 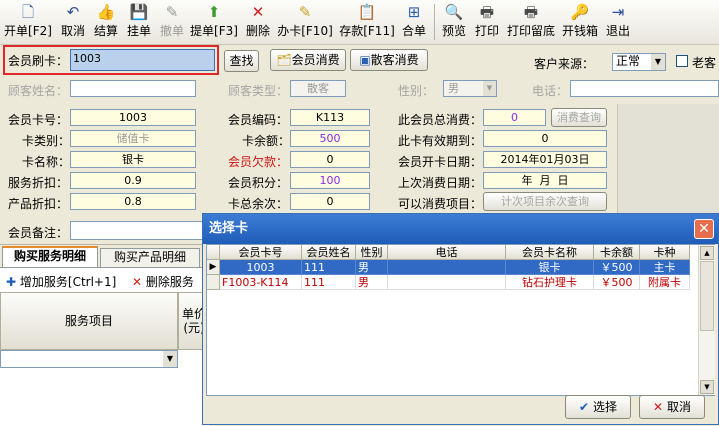 I want to click on gender-label: 性别：, so click(x=416, y=91).